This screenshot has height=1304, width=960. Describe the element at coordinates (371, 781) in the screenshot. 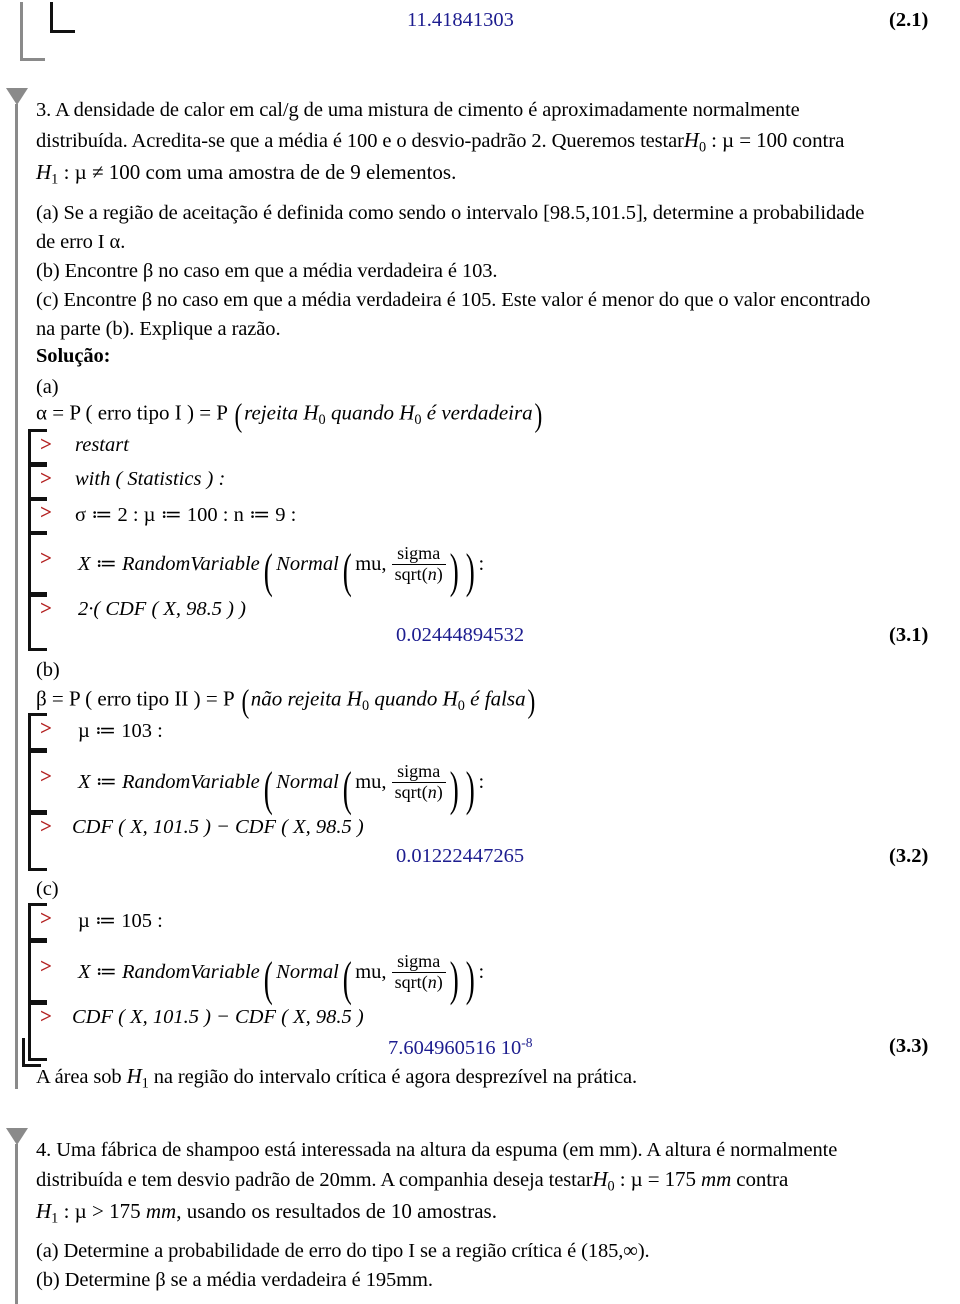

I see `rv-b-arg-mu: mu,` at that location.